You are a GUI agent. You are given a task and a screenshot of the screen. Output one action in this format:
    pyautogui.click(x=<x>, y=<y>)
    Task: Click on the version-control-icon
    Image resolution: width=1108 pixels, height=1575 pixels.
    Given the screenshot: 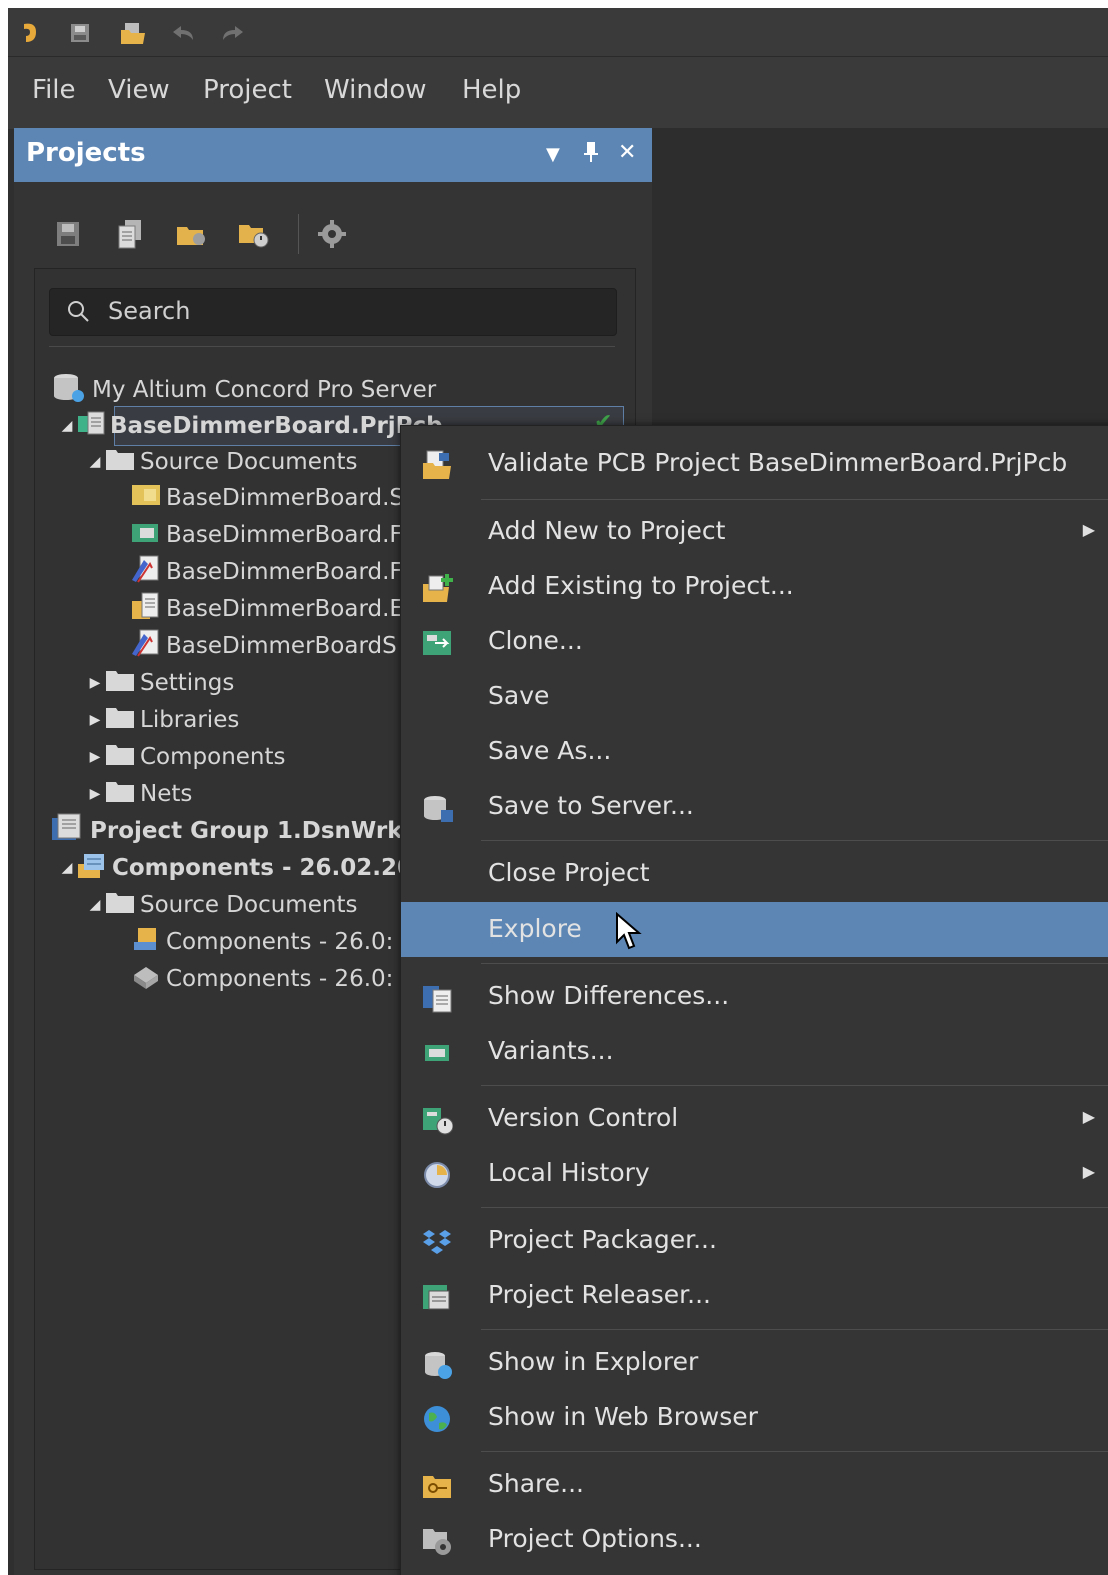 What is the action you would take?
    pyautogui.click(x=437, y=1120)
    